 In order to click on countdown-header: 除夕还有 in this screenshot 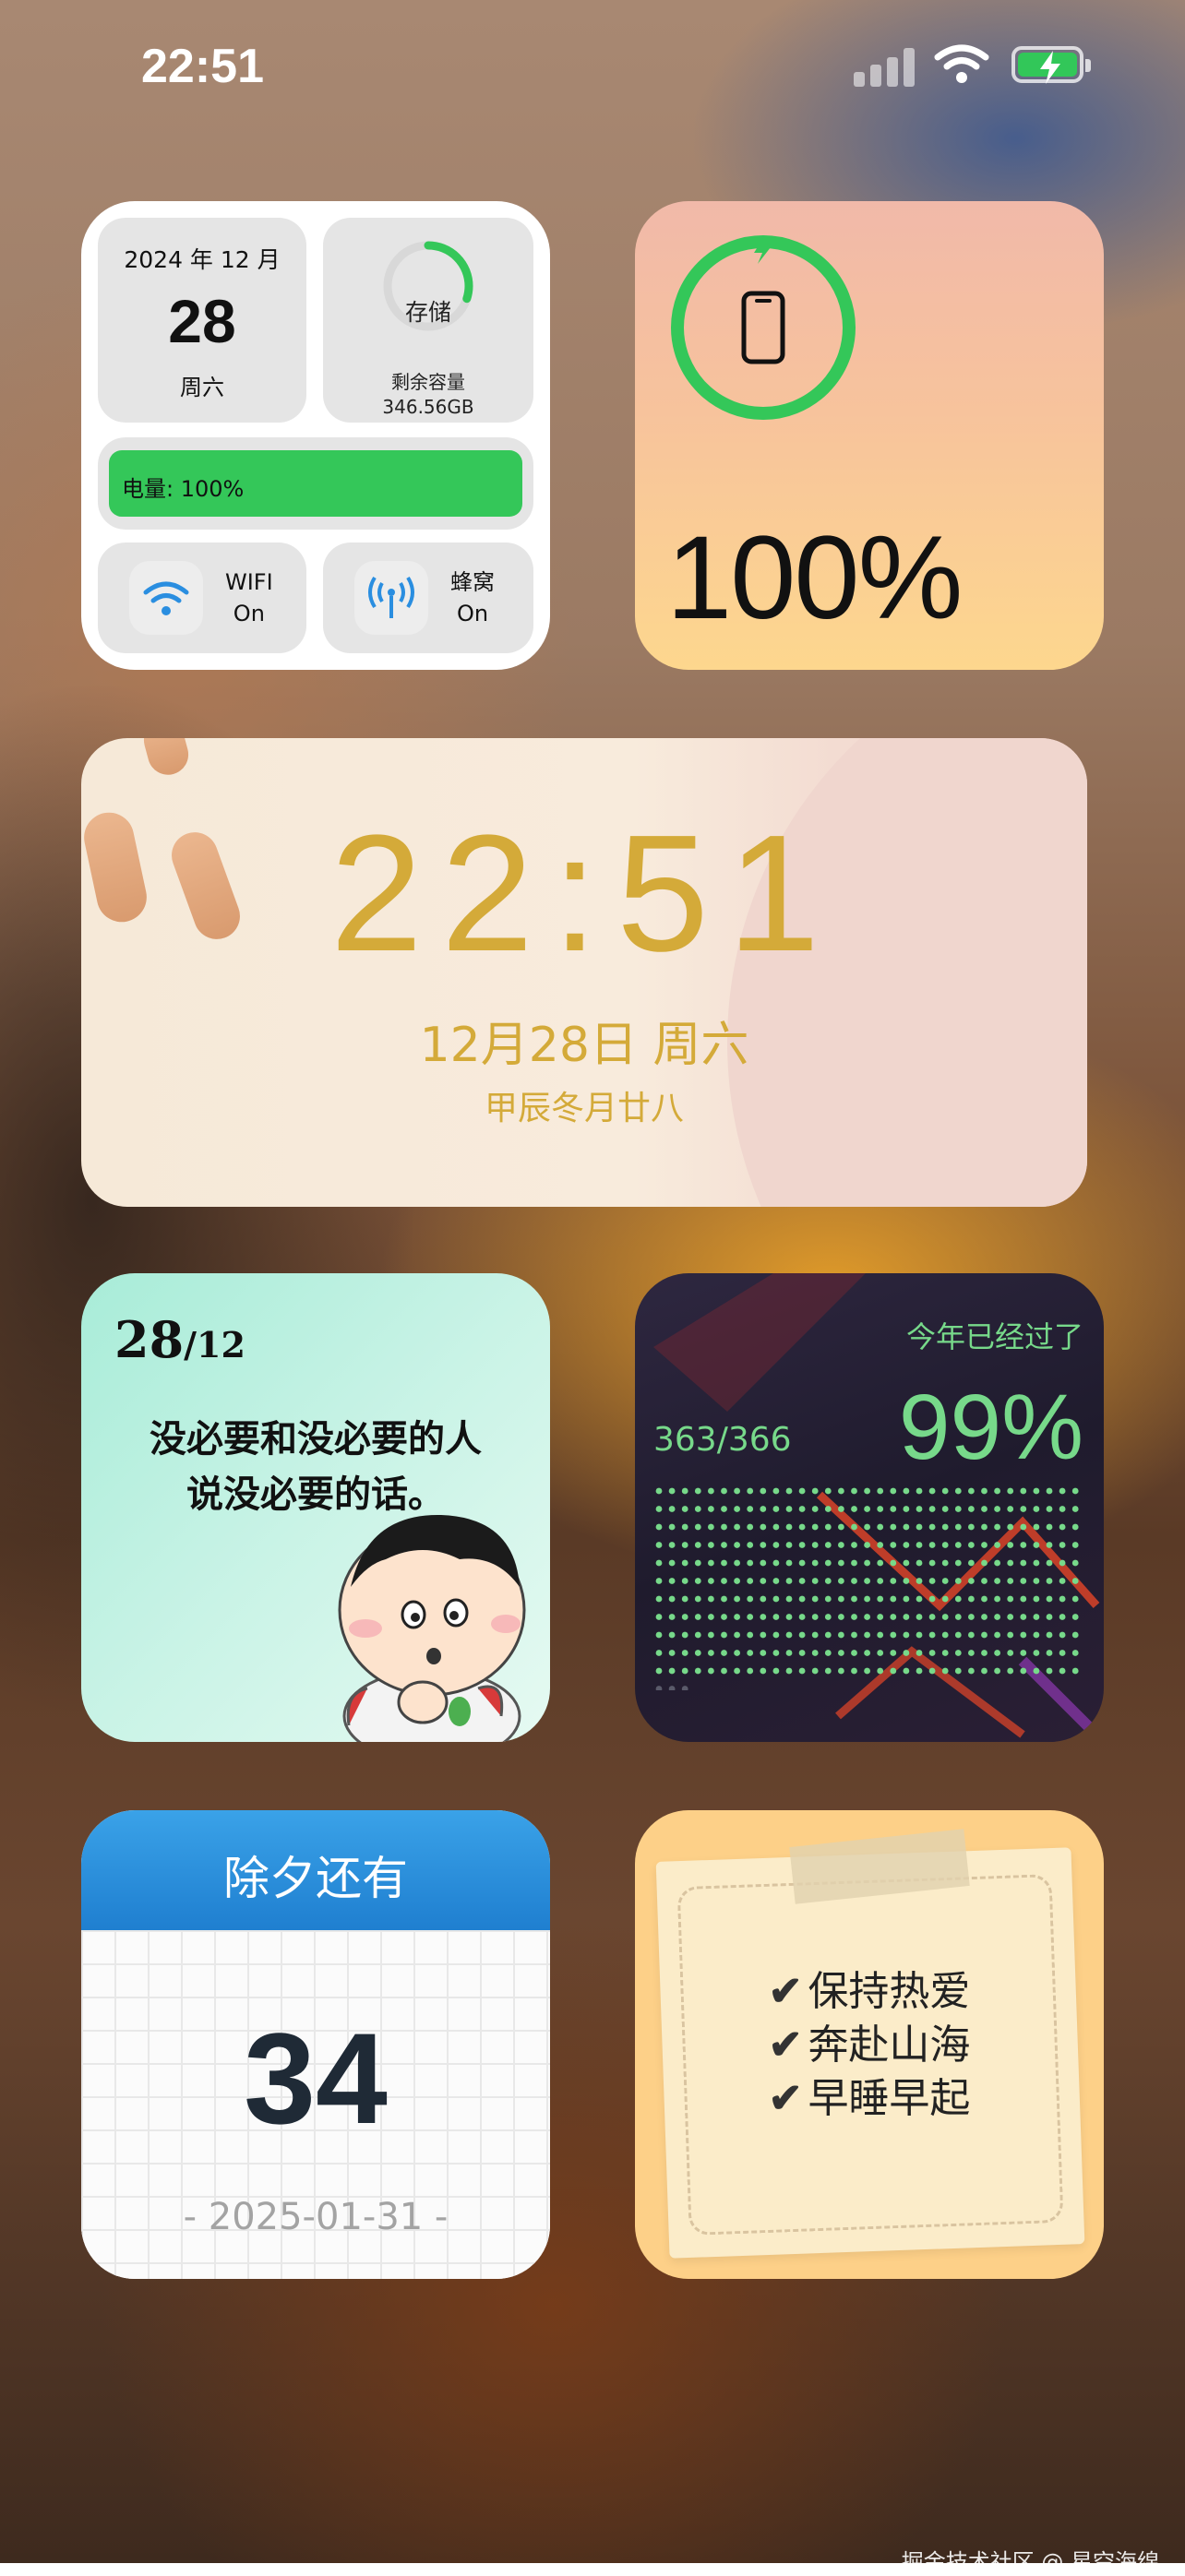, I will do `click(315, 1870)`.